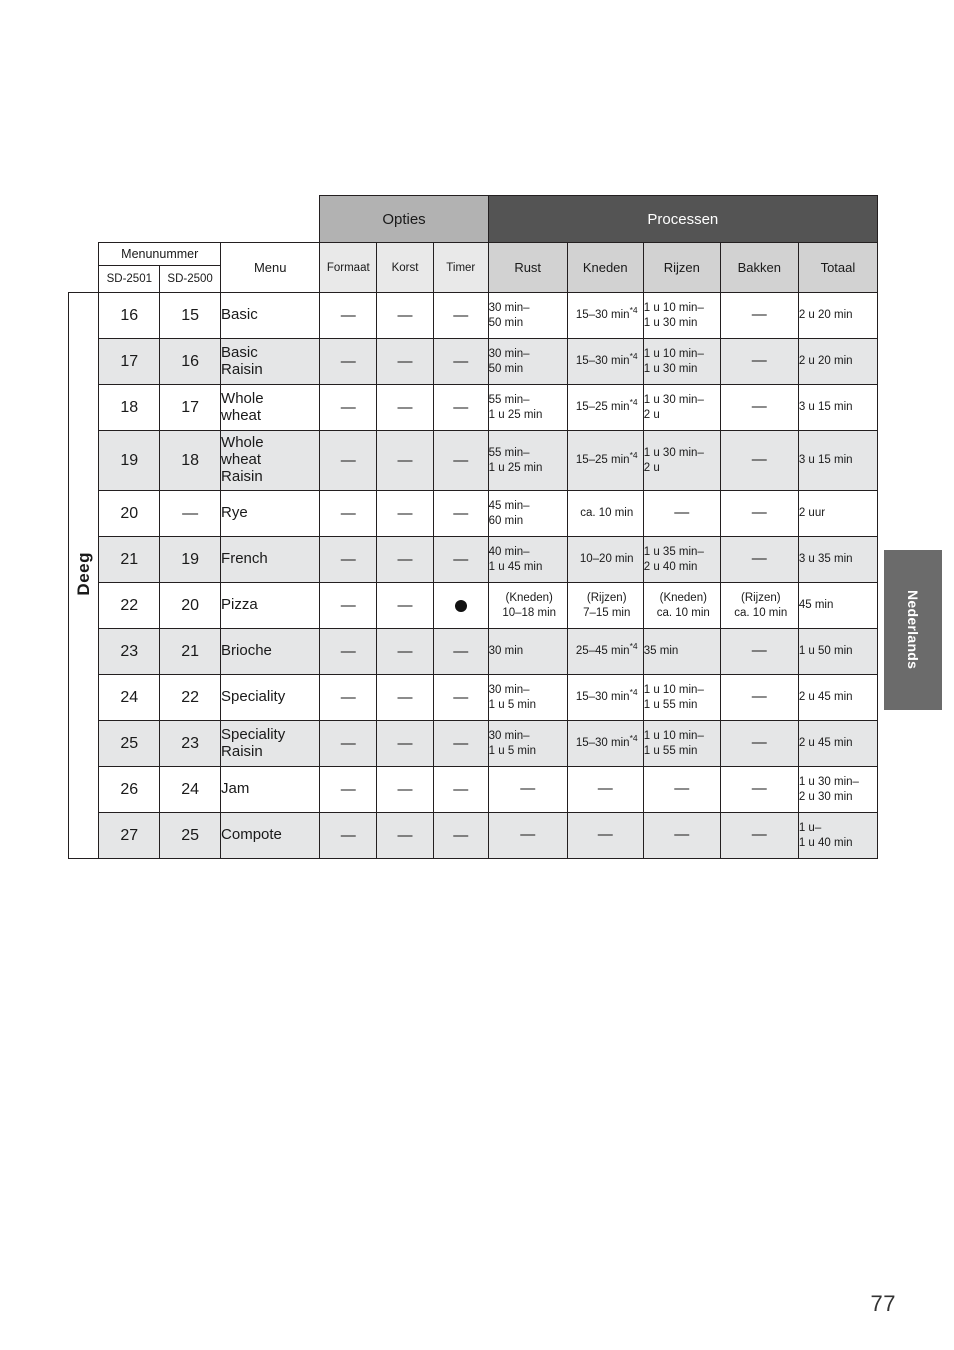  I want to click on cell-menu-name: Whole wheat Raisin, so click(270, 460).